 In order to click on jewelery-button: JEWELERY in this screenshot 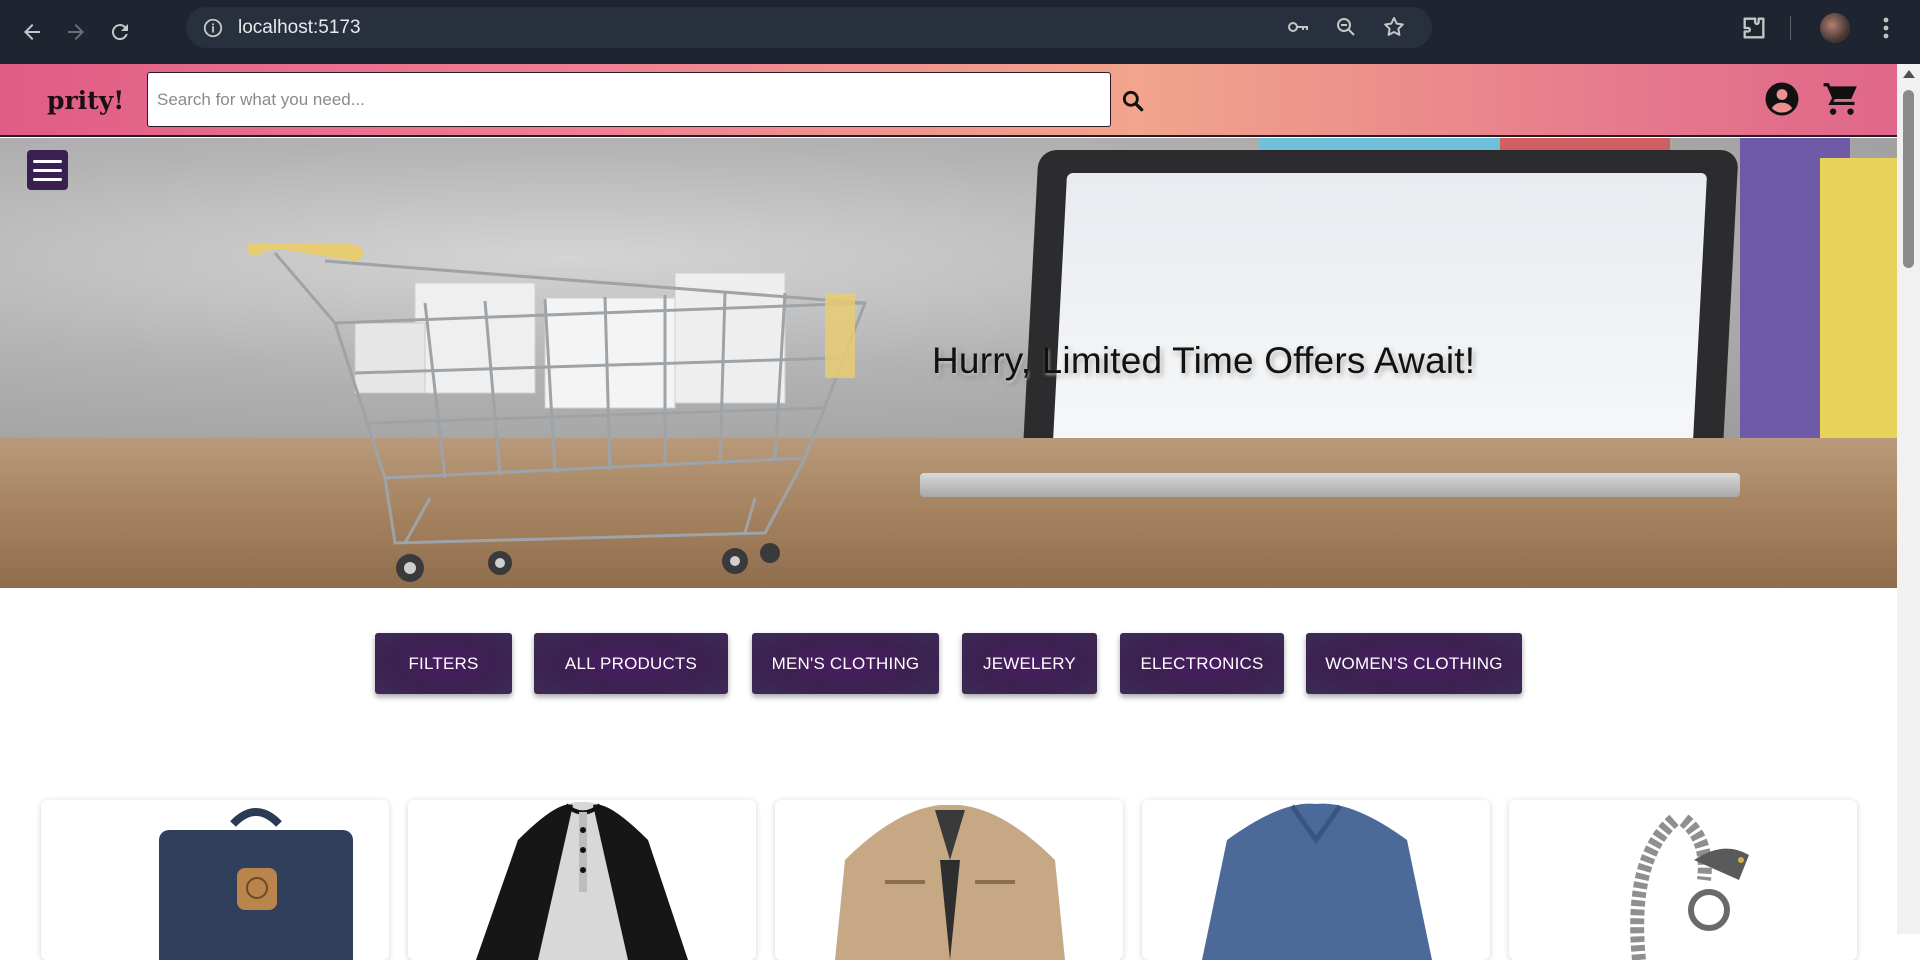, I will do `click(1029, 663)`.